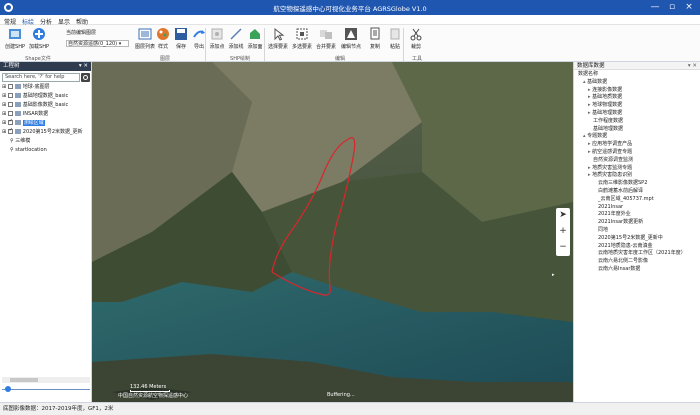  What do you see at coordinates (45, 66) in the screenshot?
I see `project-tree-header: 工程树 ▾ ✕` at bounding box center [45, 66].